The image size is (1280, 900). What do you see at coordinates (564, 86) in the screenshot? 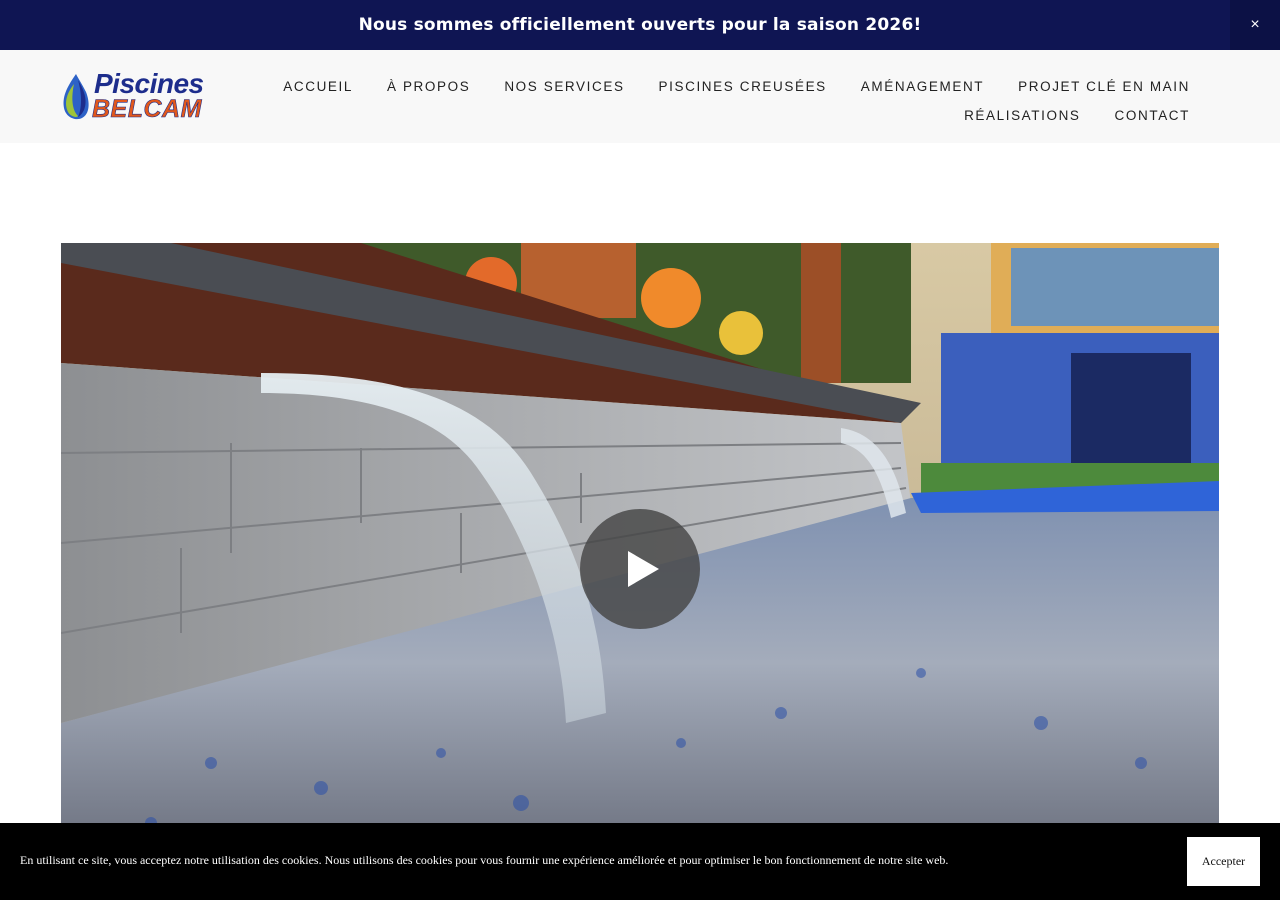
I see `nav-item-nos-services: NOS SERVICES` at bounding box center [564, 86].